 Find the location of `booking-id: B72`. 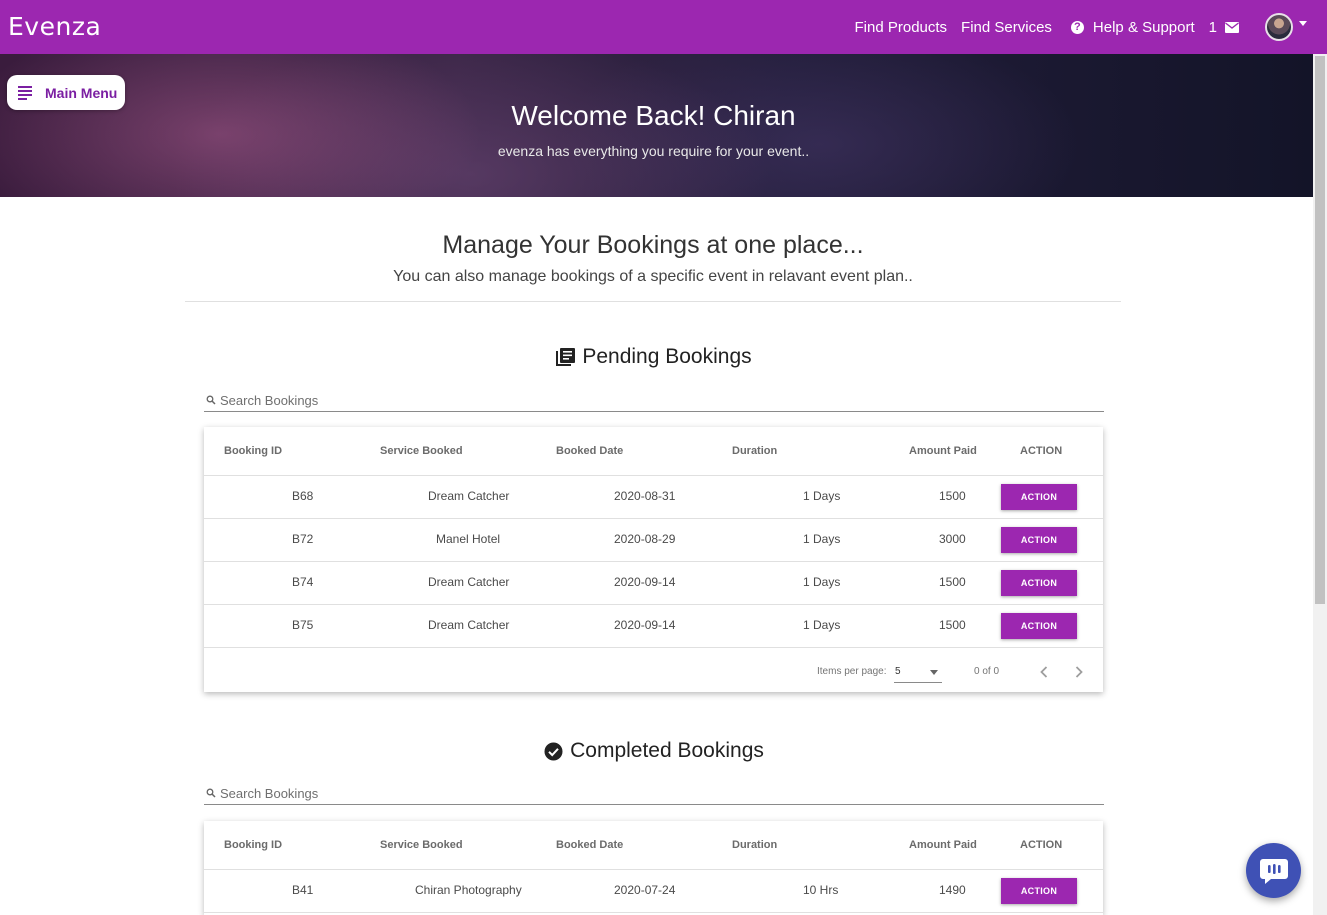

booking-id: B72 is located at coordinates (303, 539).